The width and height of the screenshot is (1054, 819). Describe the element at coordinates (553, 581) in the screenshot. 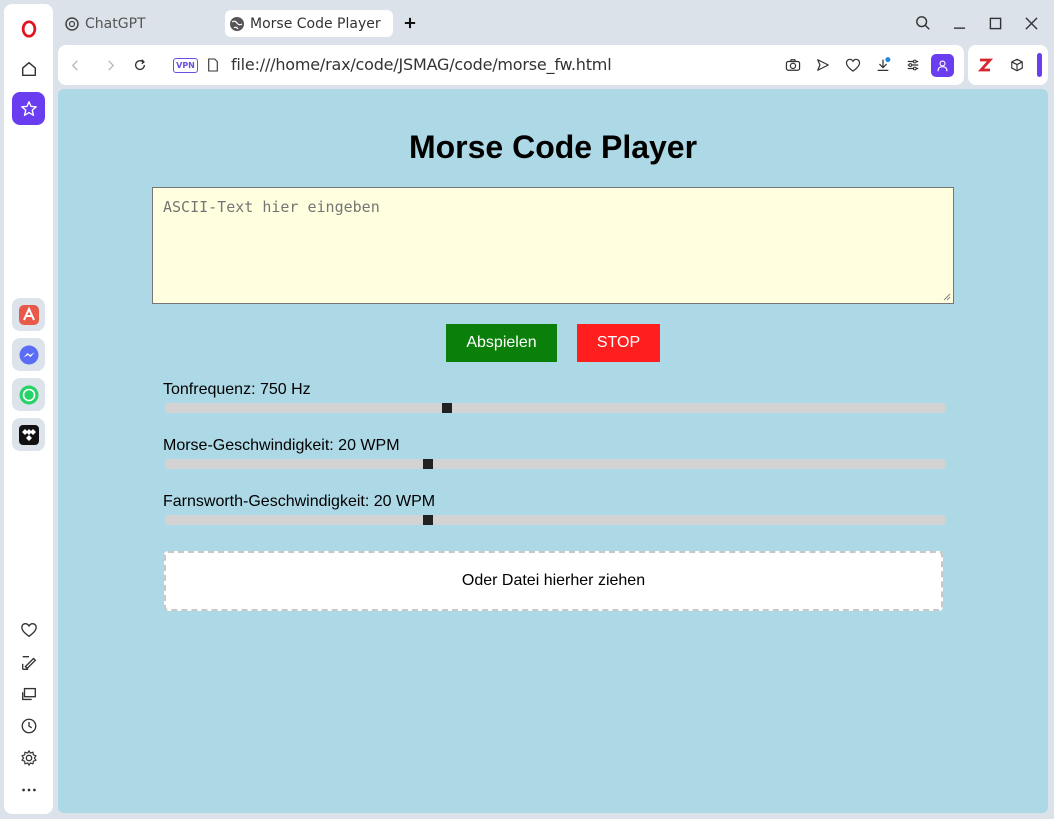

I see `file-dropzone: Oder Datei hierher ziehen` at that location.